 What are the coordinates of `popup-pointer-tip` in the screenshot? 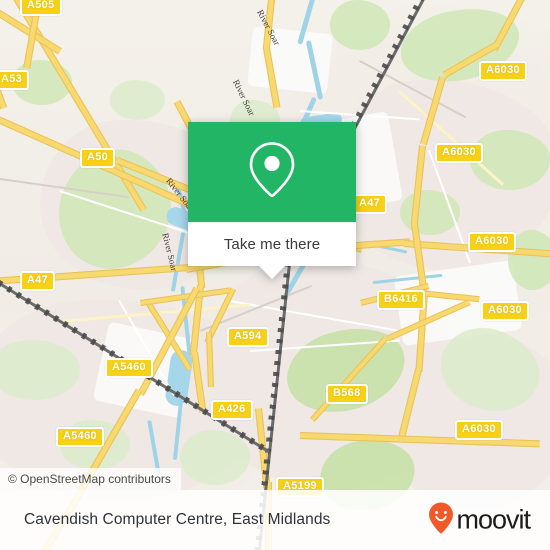 It's located at (272, 272).